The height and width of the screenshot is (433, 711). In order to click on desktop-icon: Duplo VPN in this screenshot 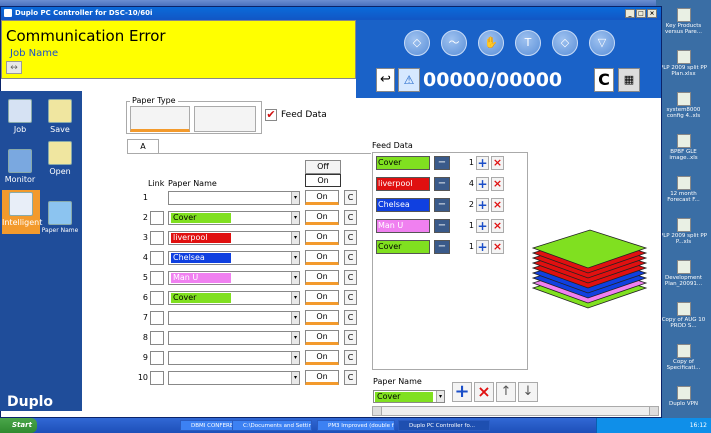, I will do `click(683, 396)`.